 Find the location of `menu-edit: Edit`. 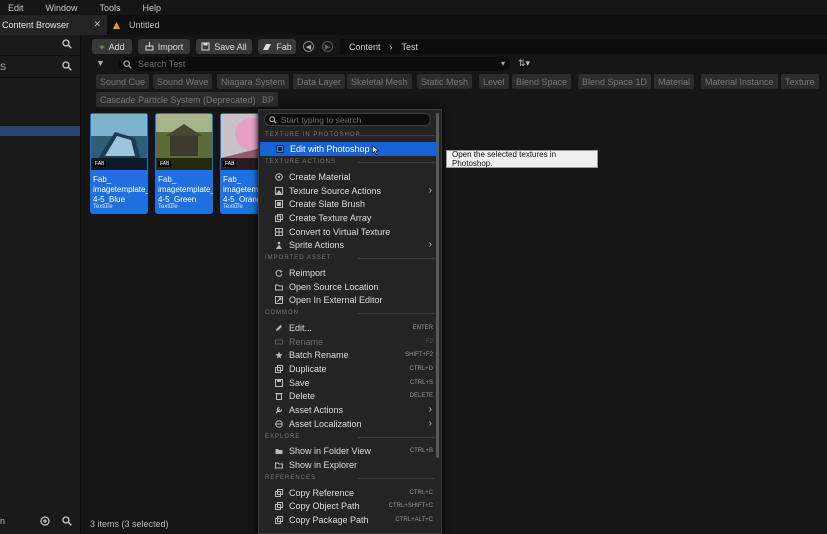

menu-edit: Edit is located at coordinates (16, 8).